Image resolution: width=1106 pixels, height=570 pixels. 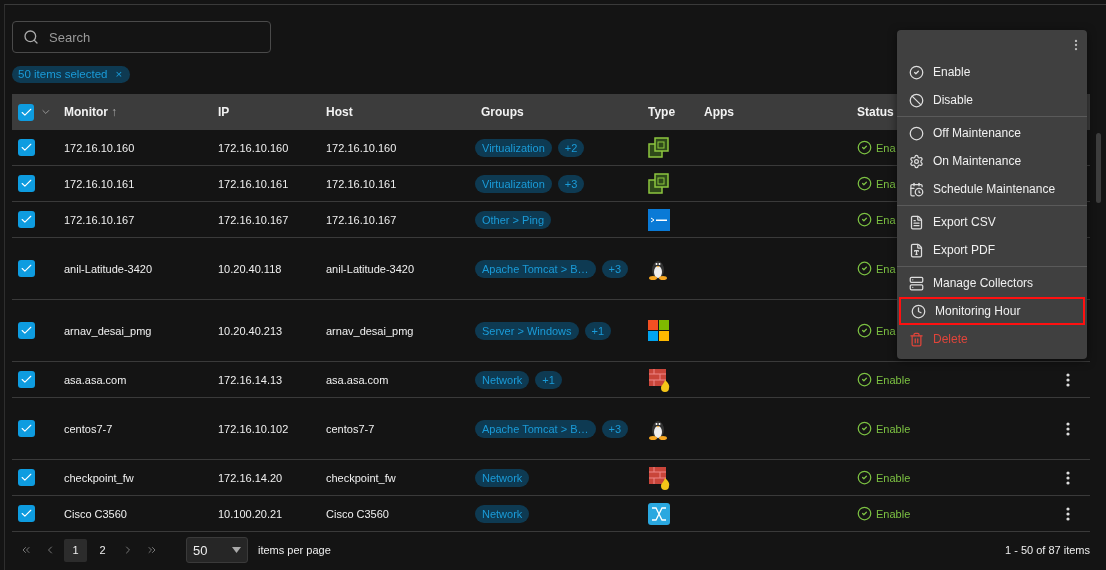 What do you see at coordinates (513, 183) in the screenshot?
I see `group-tag: Virtualization` at bounding box center [513, 183].